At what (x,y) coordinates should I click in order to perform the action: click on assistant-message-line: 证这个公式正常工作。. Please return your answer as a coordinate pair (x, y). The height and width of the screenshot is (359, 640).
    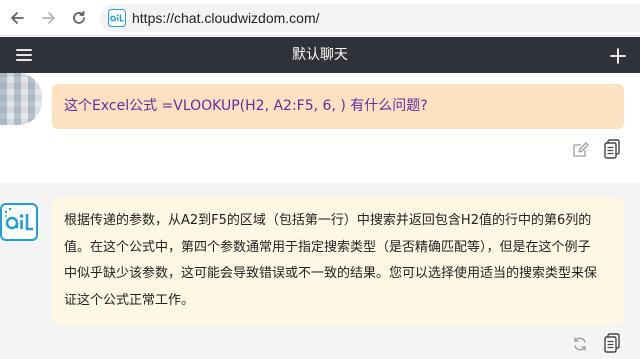
    Looking at the image, I should click on (129, 300).